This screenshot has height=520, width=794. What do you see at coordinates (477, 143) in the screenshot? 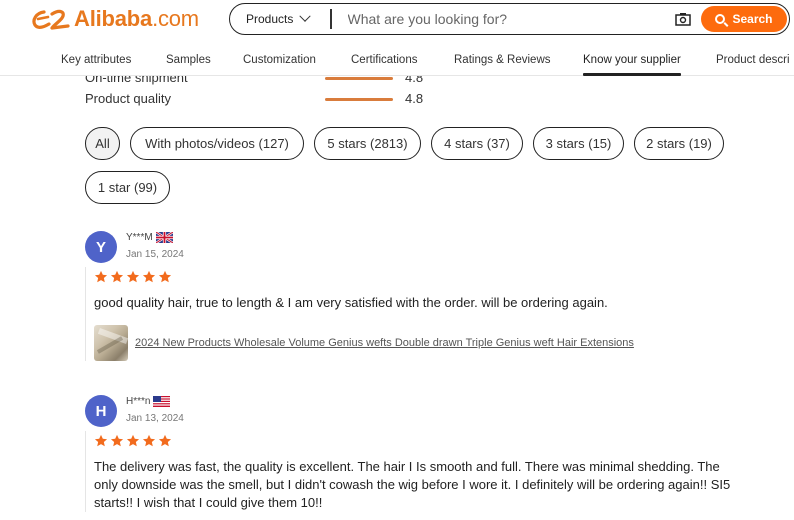
I see `filter-4-stars: 4 stars (37)` at bounding box center [477, 143].